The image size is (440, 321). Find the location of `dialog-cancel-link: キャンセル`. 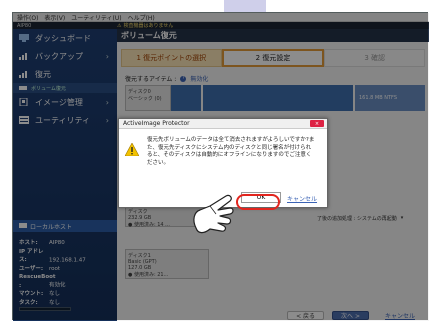

dialog-cancel-link: キャンセル is located at coordinates (302, 198).